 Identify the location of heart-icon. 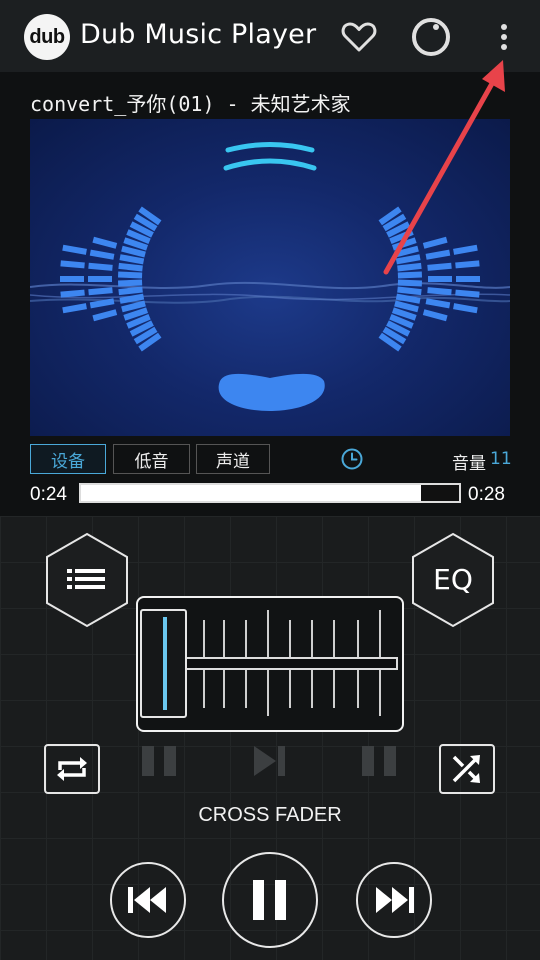
(359, 37).